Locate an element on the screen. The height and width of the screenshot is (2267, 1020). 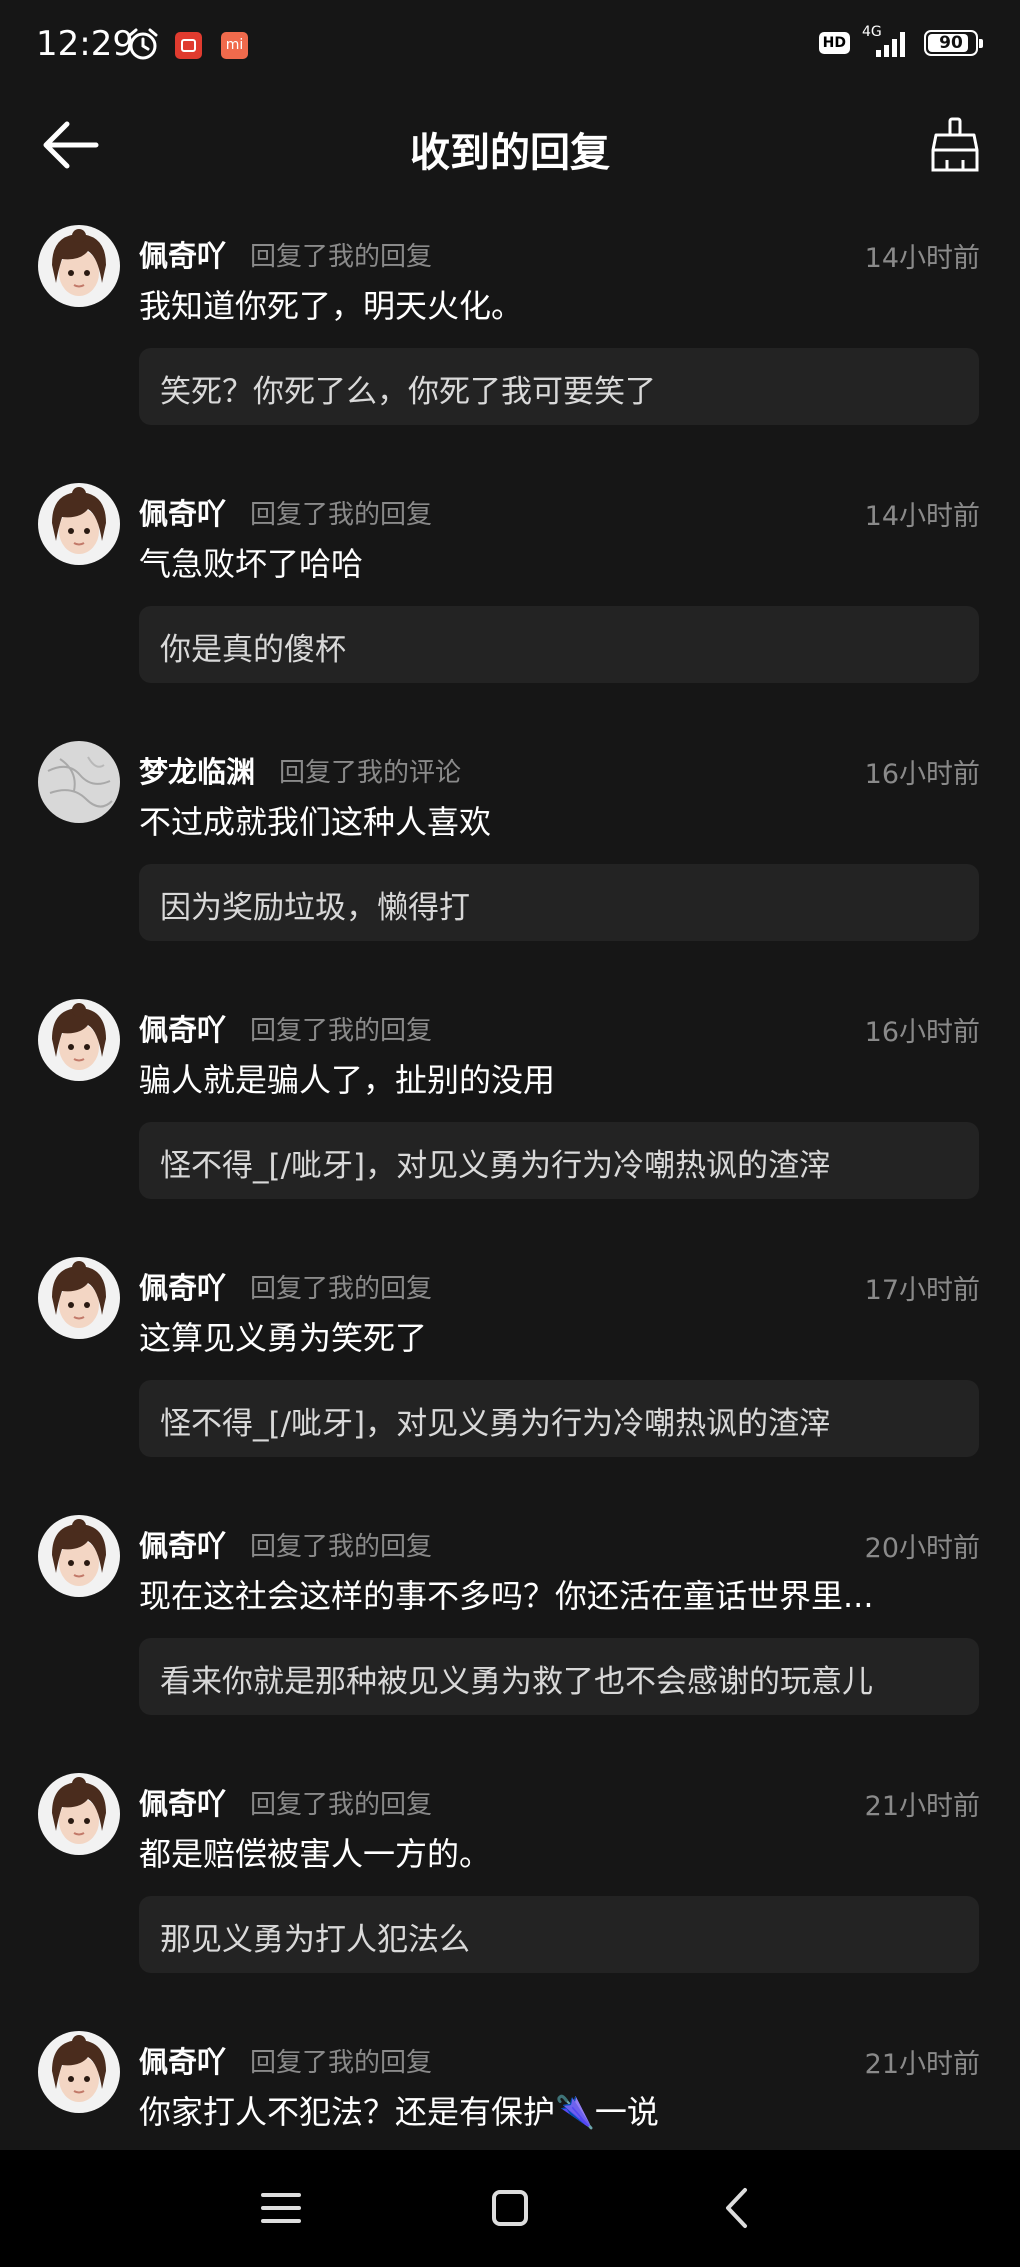
user-name: 梦龙临渊 is located at coordinates (197, 770).